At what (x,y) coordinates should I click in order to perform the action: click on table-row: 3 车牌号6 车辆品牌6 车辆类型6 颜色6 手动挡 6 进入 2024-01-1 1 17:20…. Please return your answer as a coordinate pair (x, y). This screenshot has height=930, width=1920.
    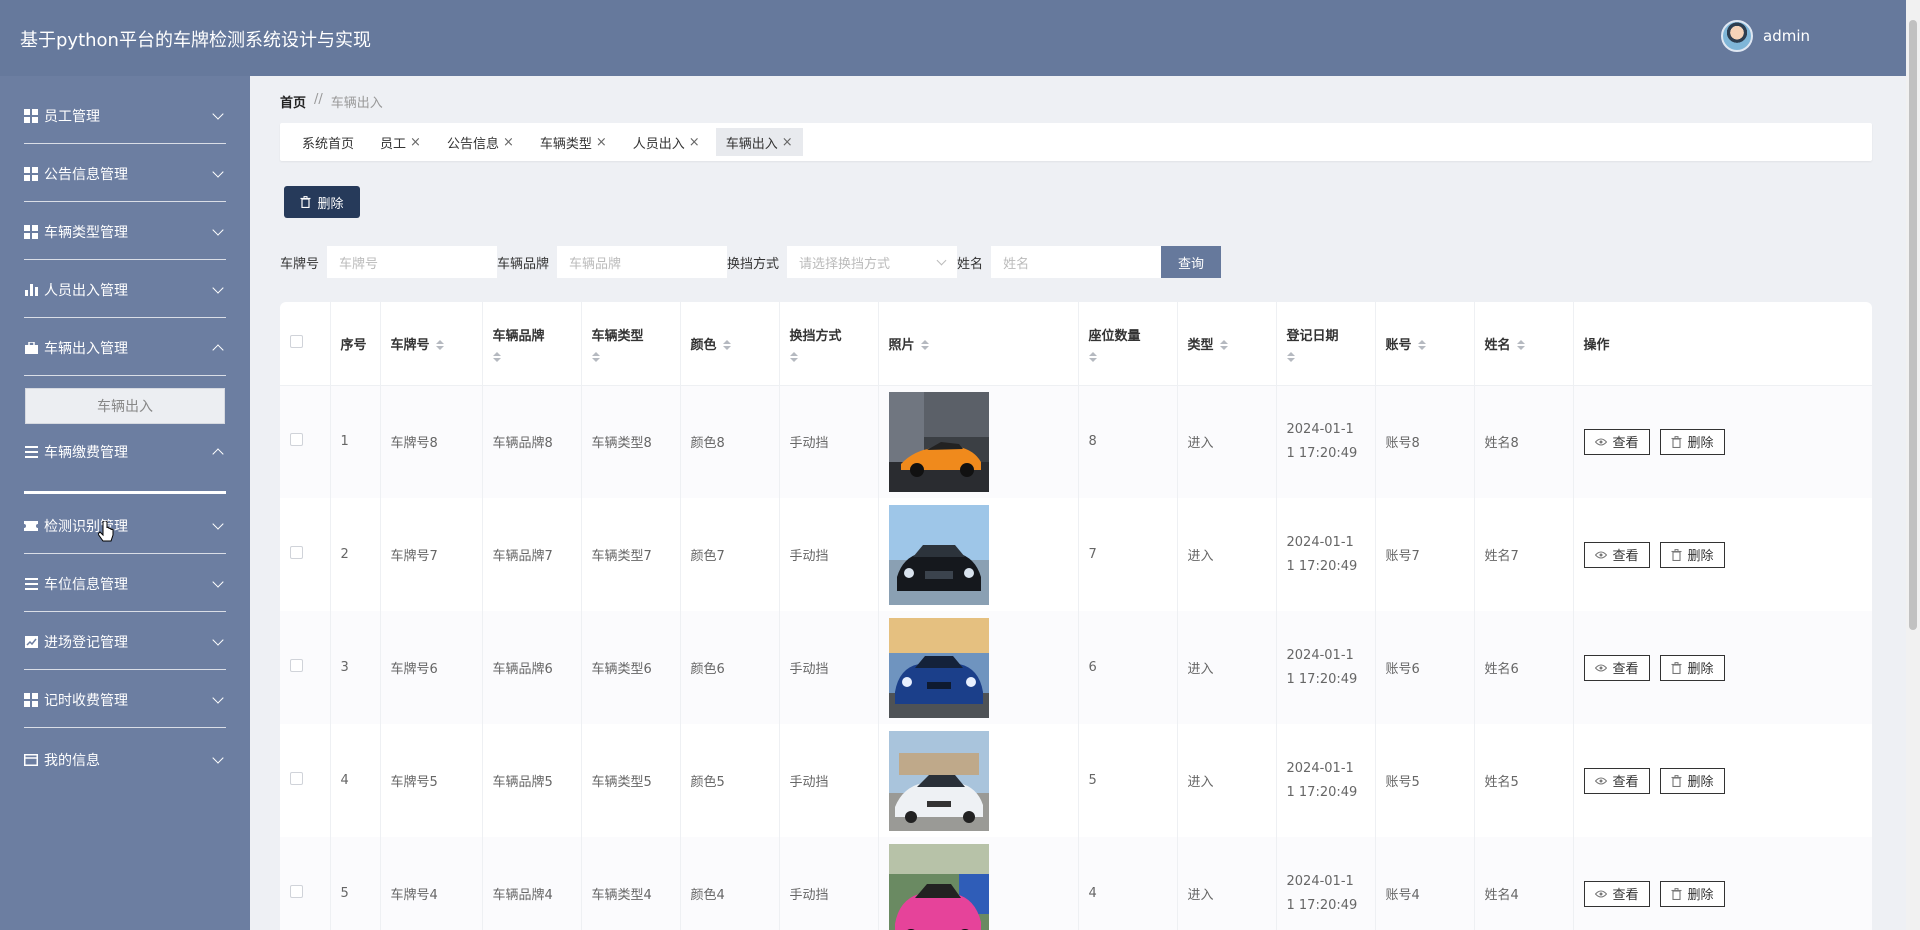
    Looking at the image, I should click on (1076, 667).